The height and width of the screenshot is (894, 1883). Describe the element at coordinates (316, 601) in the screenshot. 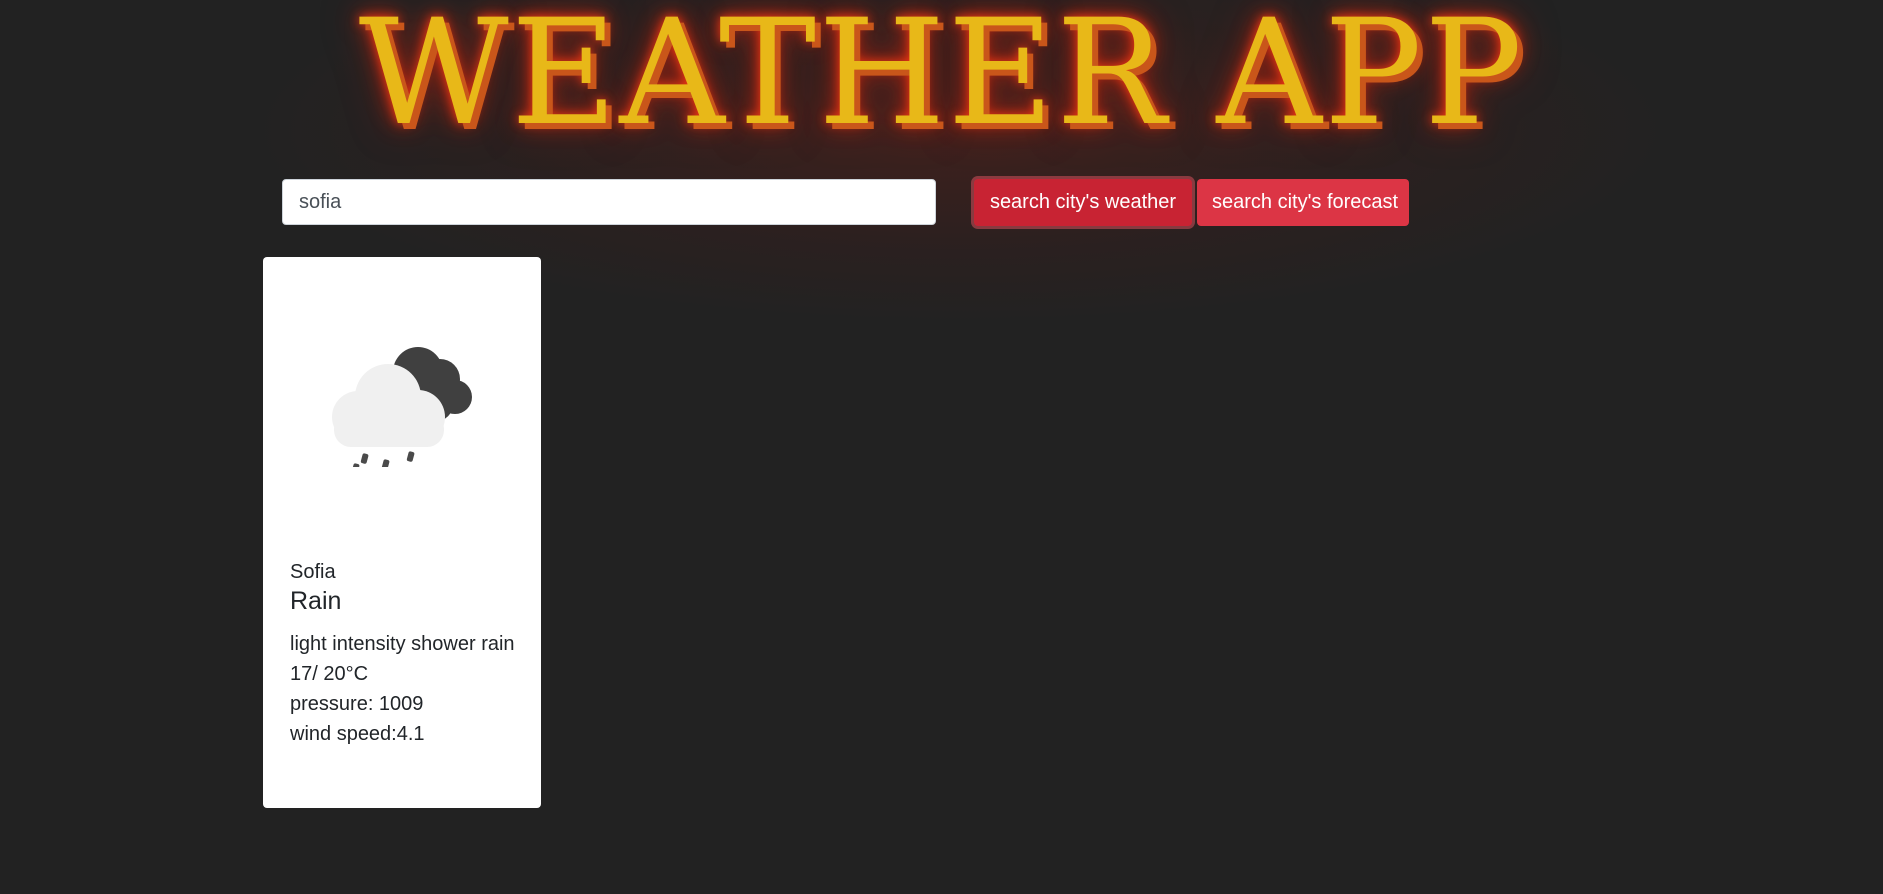

I see `weather-main: Rain` at that location.